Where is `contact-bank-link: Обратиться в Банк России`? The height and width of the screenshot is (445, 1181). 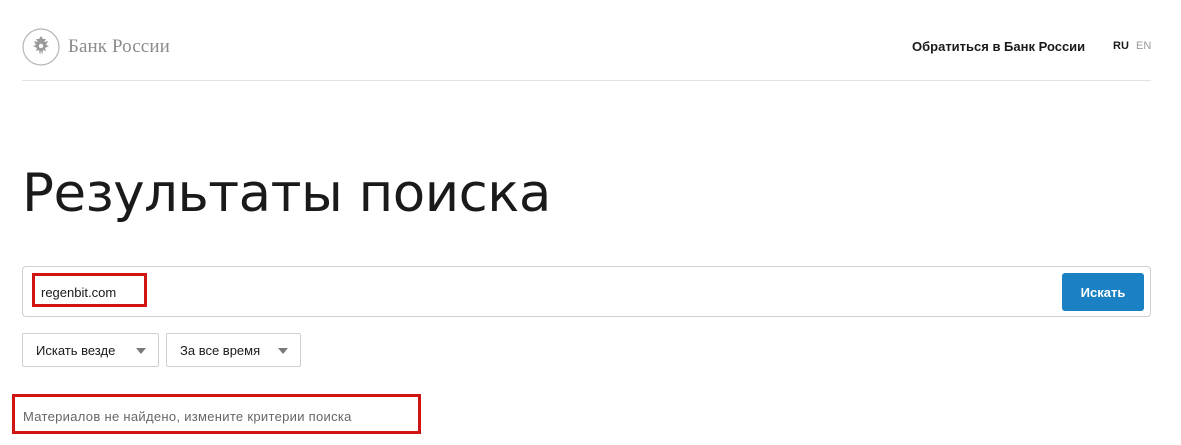
contact-bank-link: Обратиться в Банк России is located at coordinates (998, 46).